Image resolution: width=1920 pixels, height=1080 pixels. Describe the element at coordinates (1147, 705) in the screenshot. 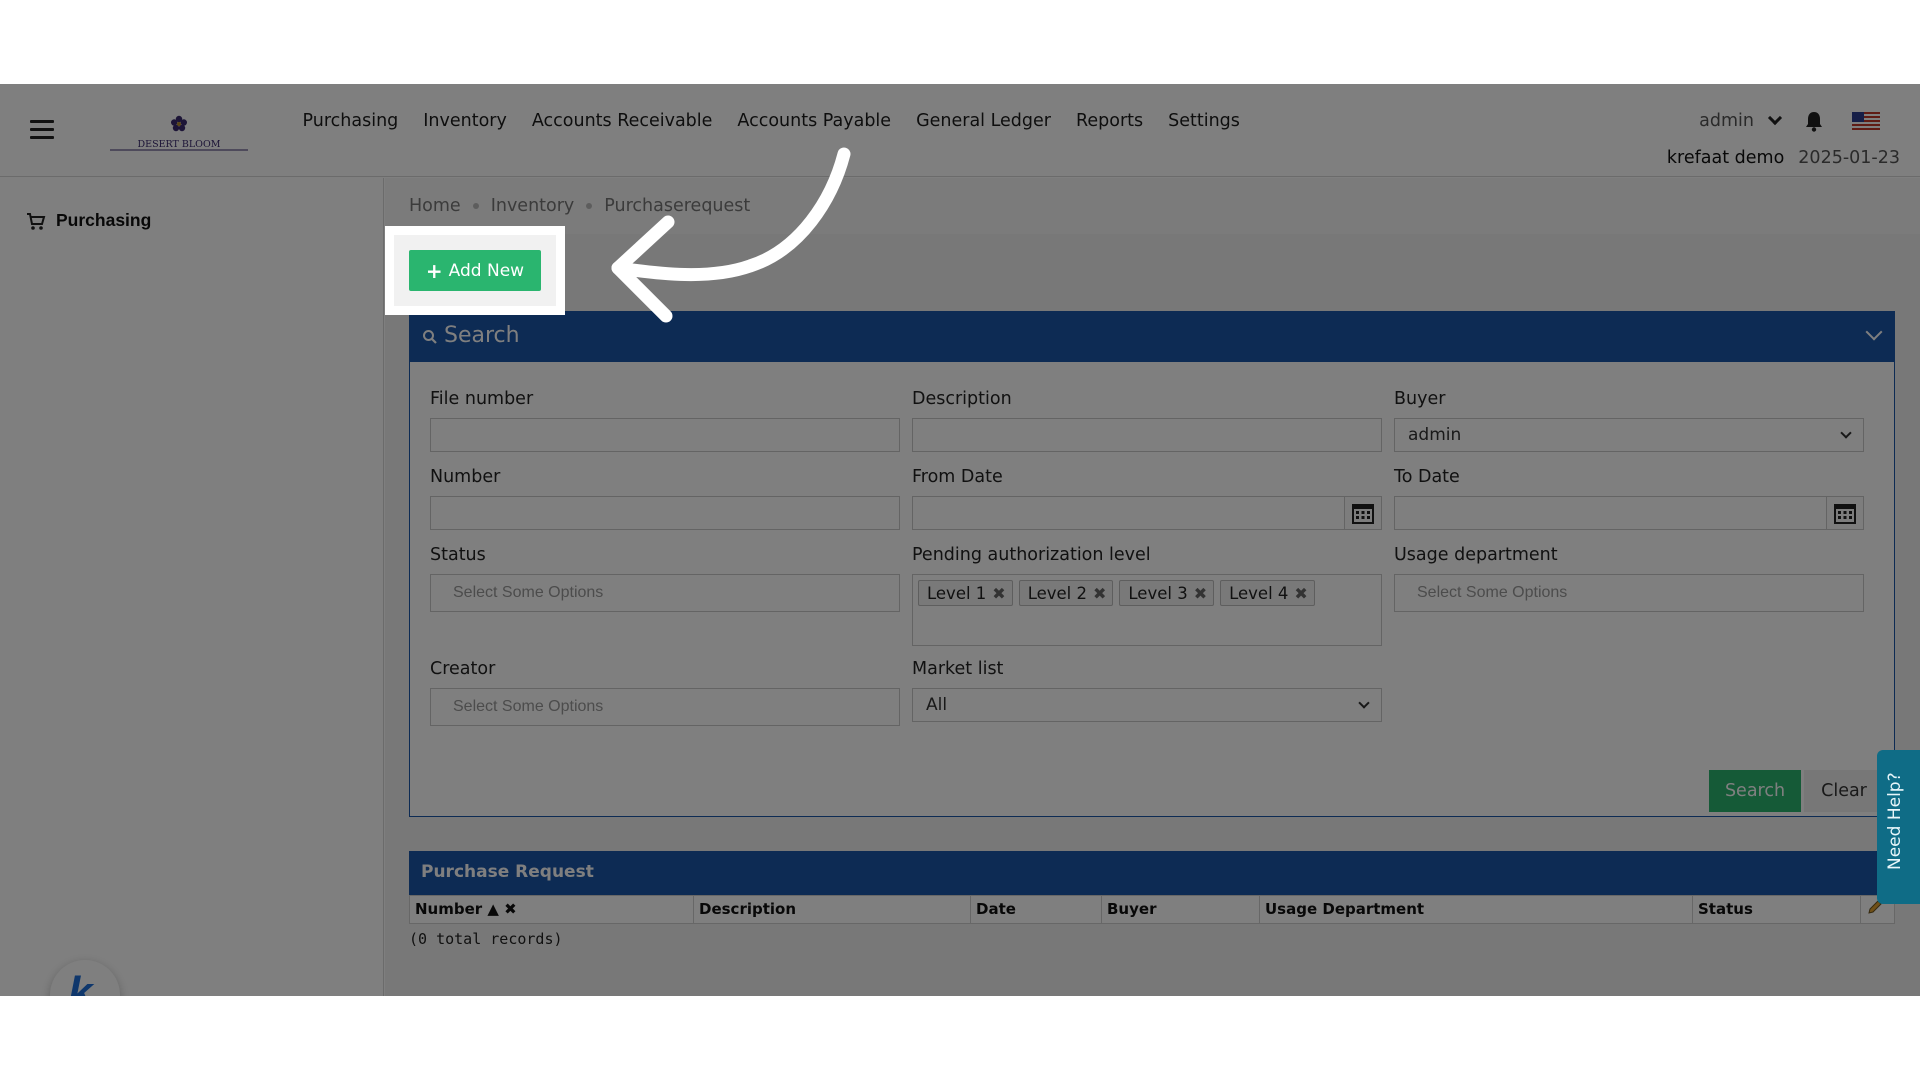

I see `market-list-select: All` at that location.